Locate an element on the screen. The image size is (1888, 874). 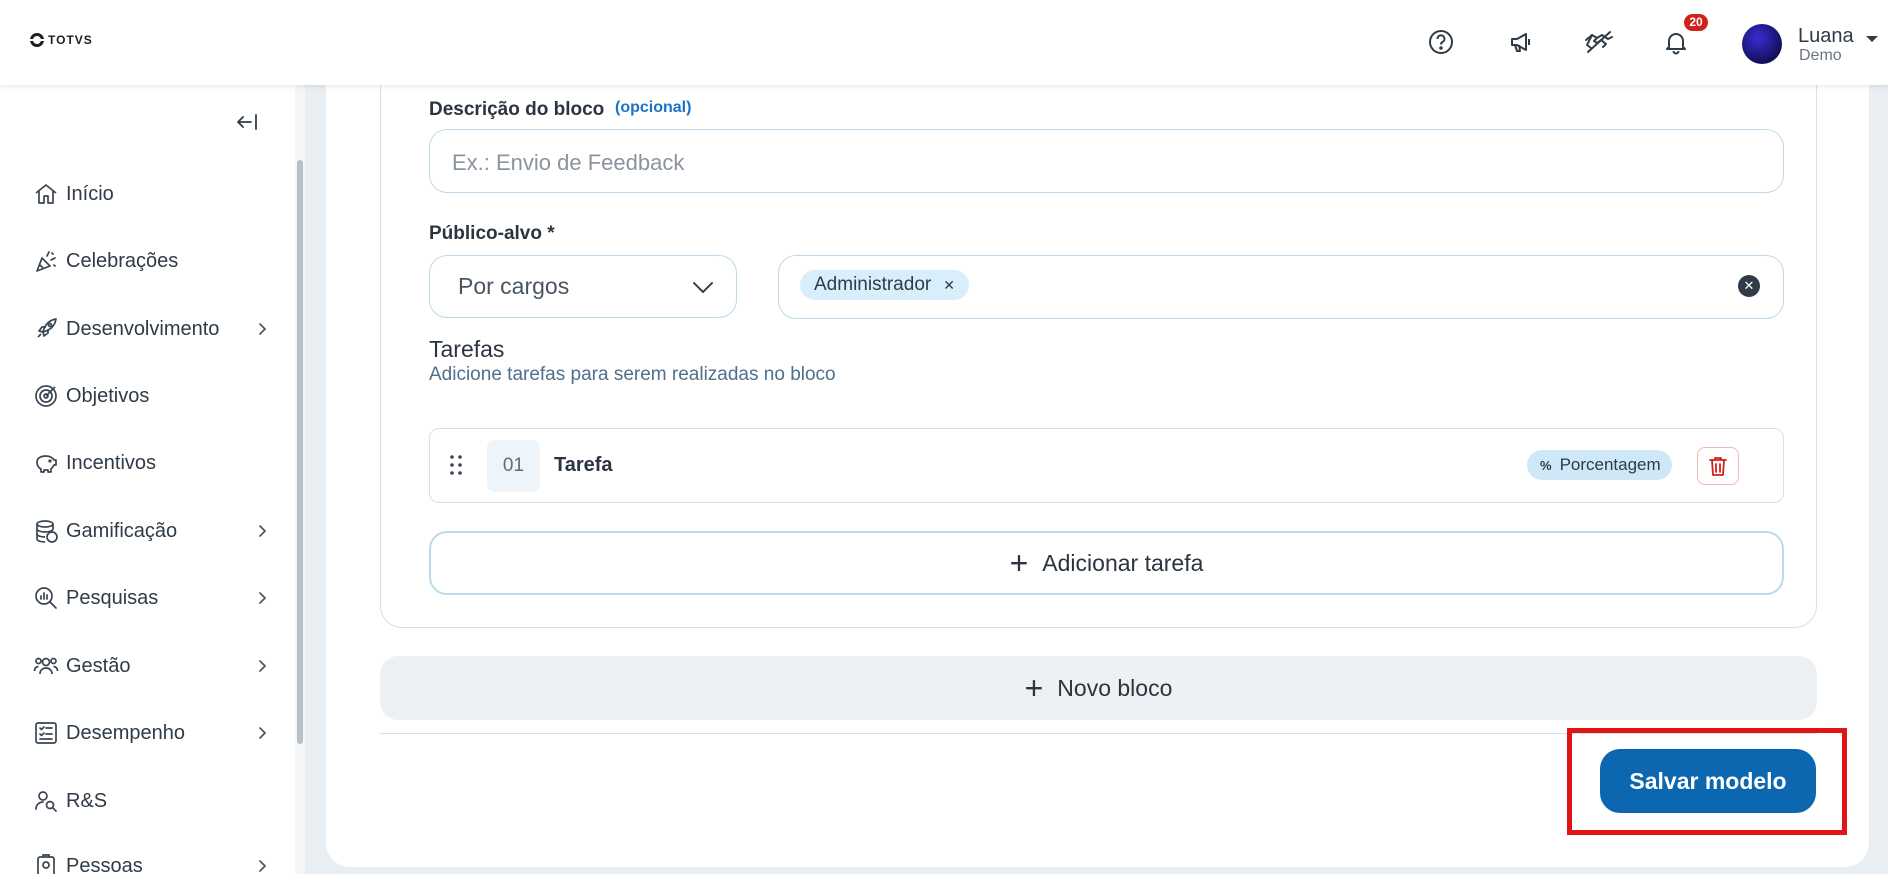
remove-chip-icon: ✕ is located at coordinates (949, 285).